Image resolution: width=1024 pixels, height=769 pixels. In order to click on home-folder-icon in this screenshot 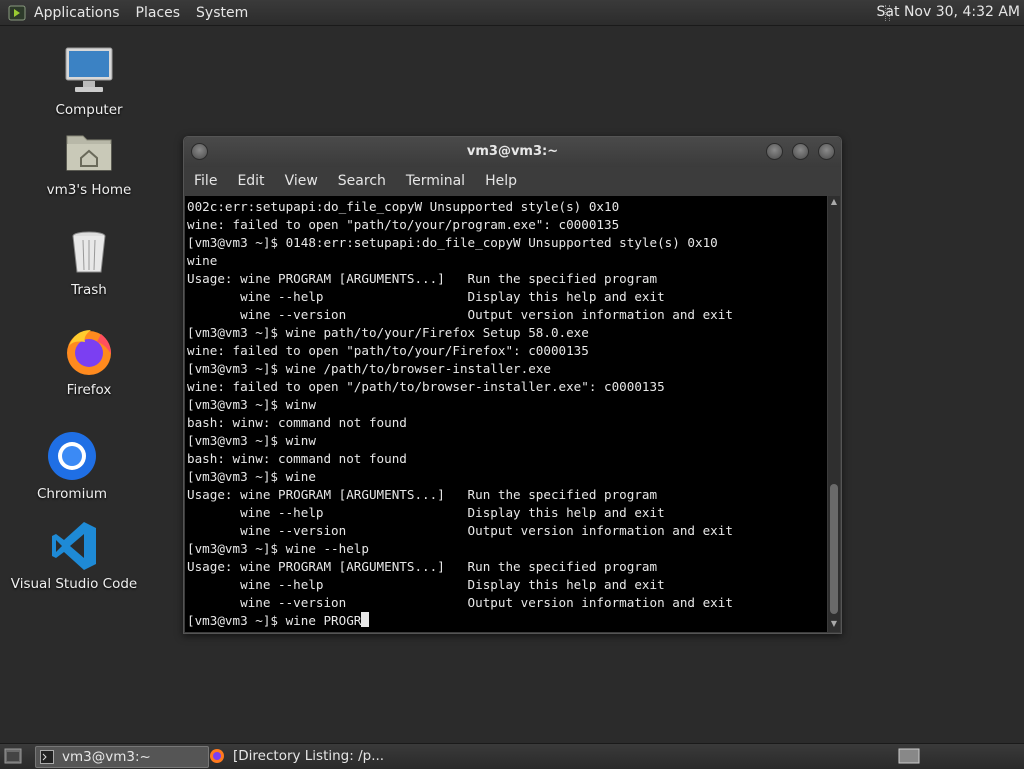, I will do `click(89, 153)`.